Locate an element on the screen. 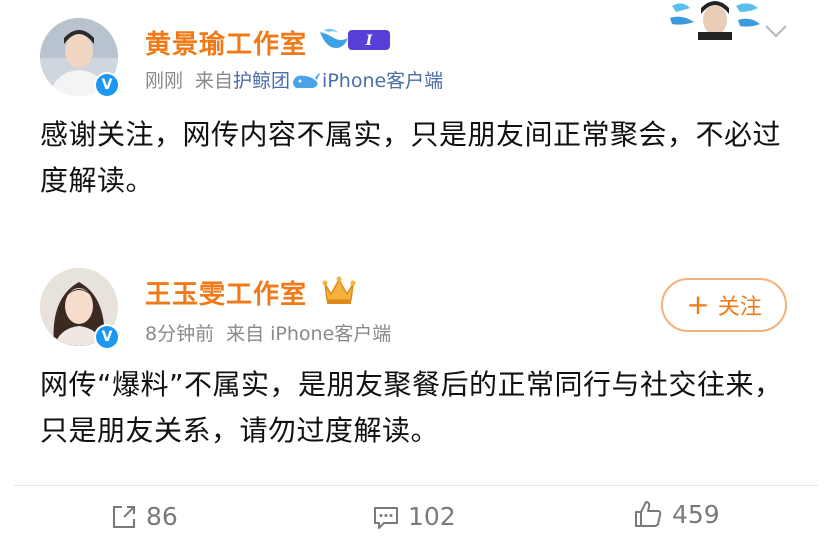 The width and height of the screenshot is (832, 558). source-prefix: 来自 is located at coordinates (214, 81).